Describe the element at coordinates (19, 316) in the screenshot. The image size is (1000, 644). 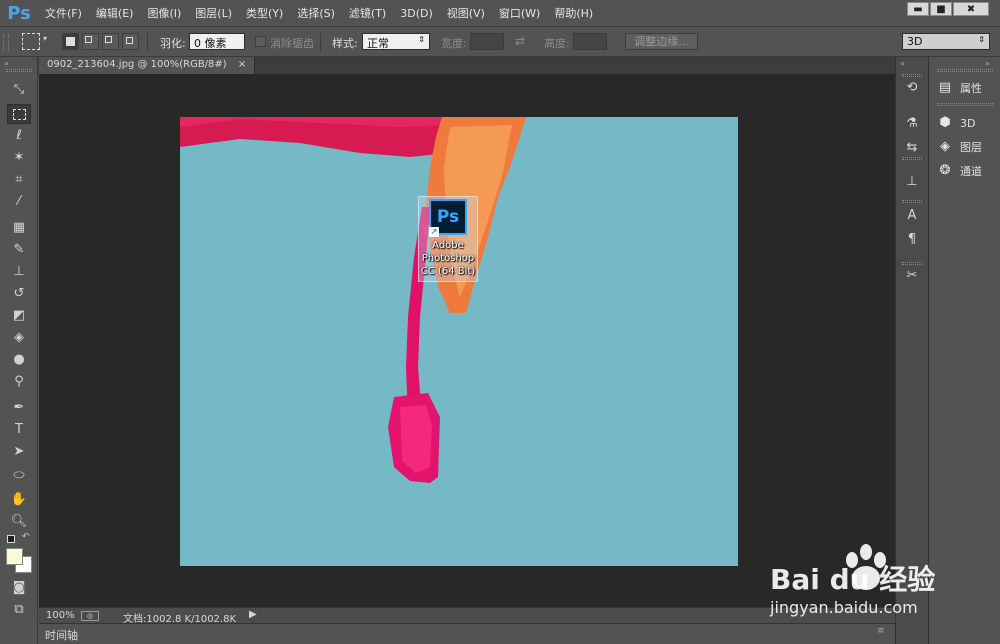
I see `eraser-tool-icon: ◩` at that location.